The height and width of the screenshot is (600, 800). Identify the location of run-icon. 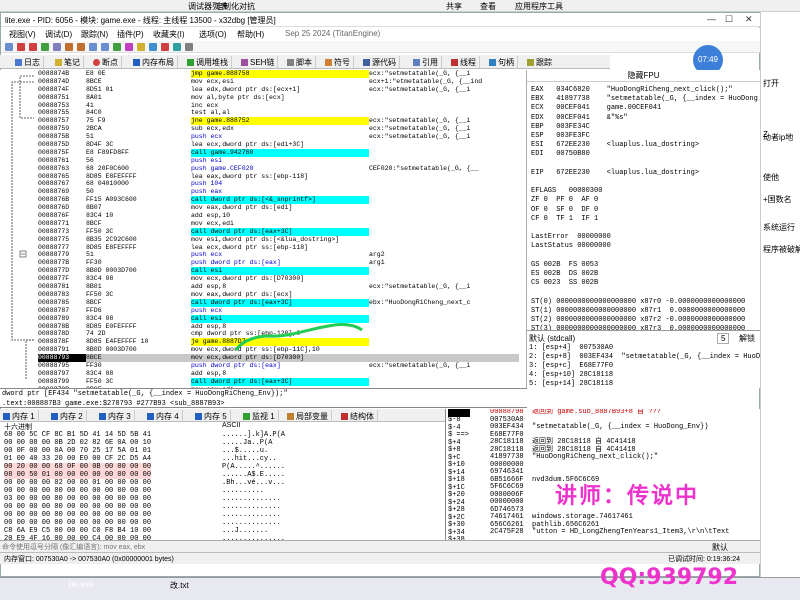
(45, 47).